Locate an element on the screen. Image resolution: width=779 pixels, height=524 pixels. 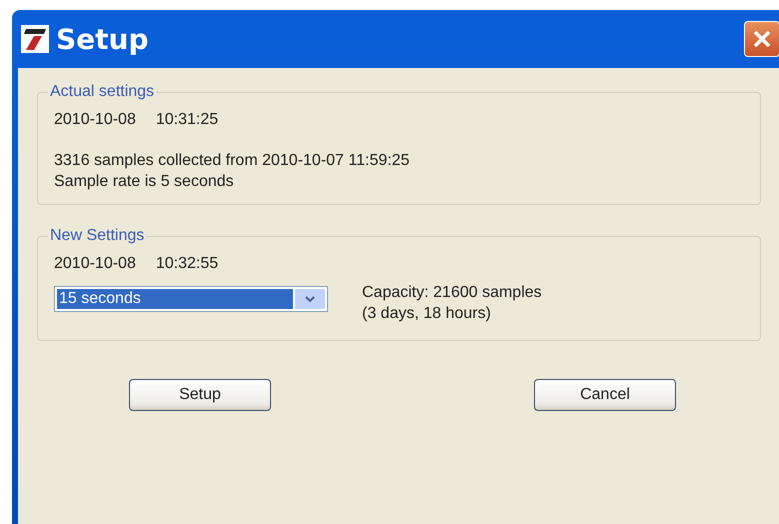
time-text: 10:32:55 is located at coordinates (187, 264).